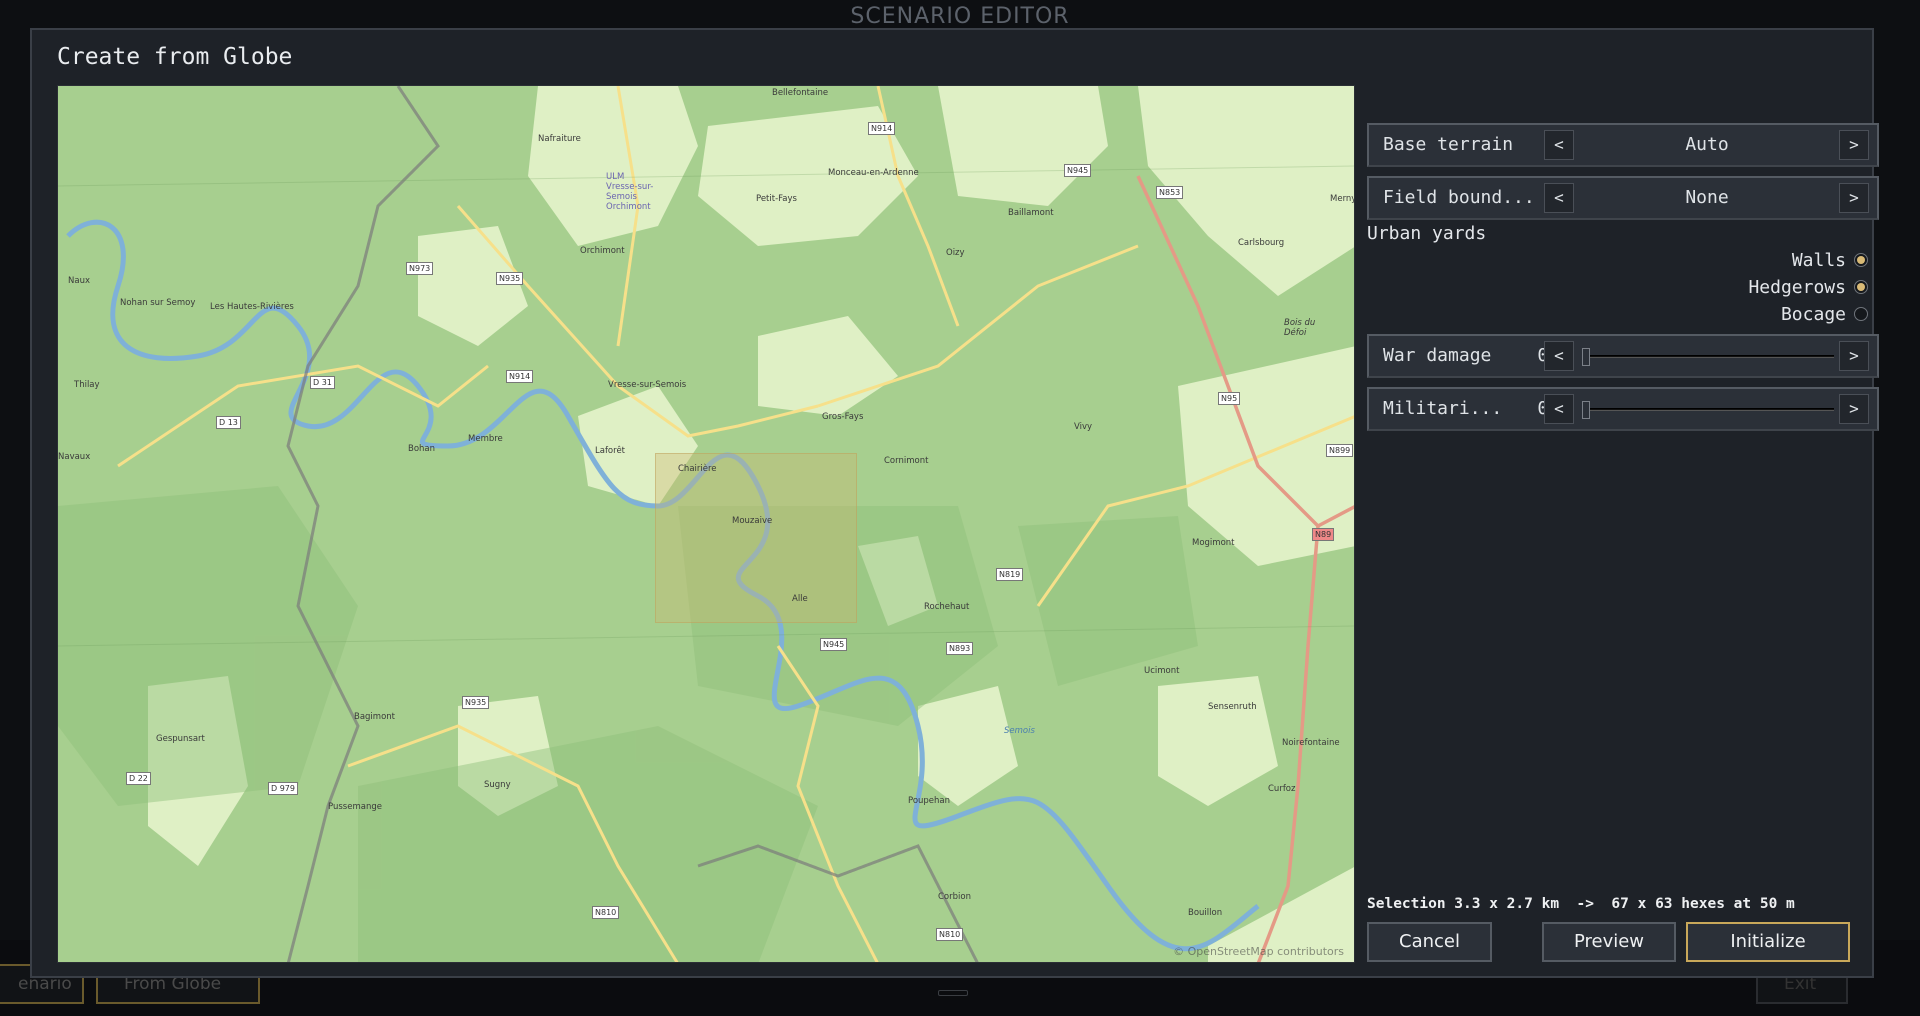  Describe the element at coordinates (1559, 356) in the screenshot. I see `war-damage-decrease-button: <` at that location.